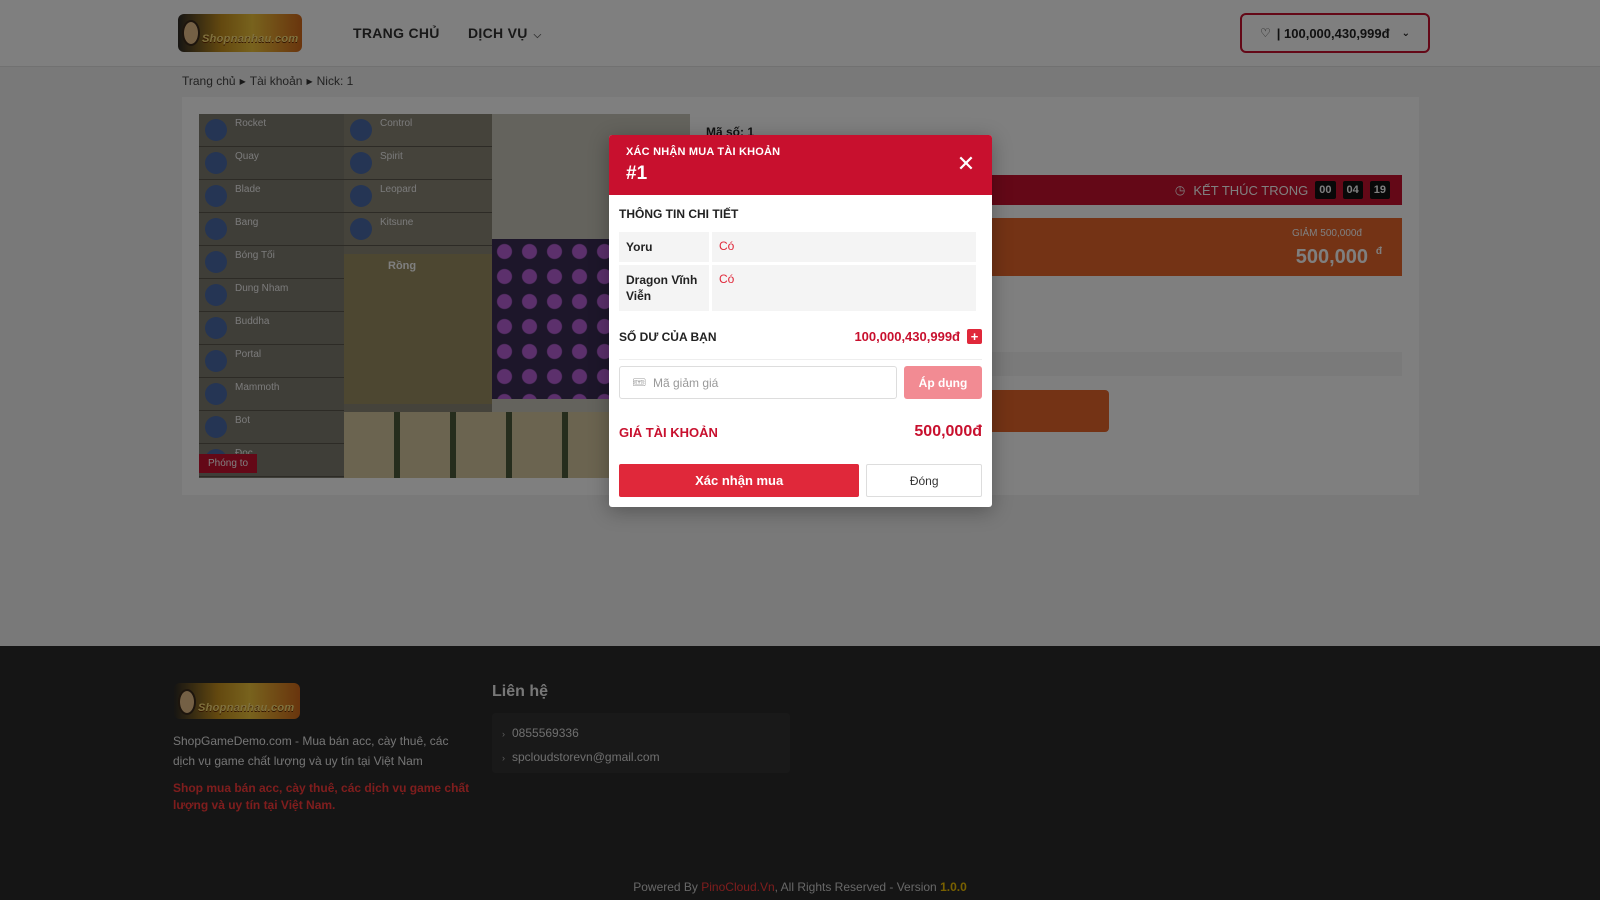  I want to click on account-price-value: 500,000đ, so click(948, 431).